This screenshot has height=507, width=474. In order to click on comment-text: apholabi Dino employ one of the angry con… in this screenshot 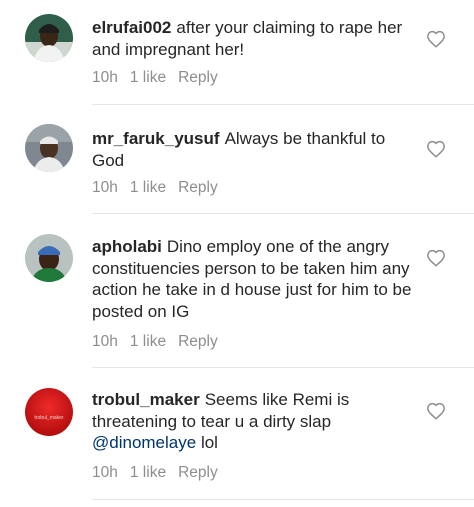, I will do `click(253, 279)`.